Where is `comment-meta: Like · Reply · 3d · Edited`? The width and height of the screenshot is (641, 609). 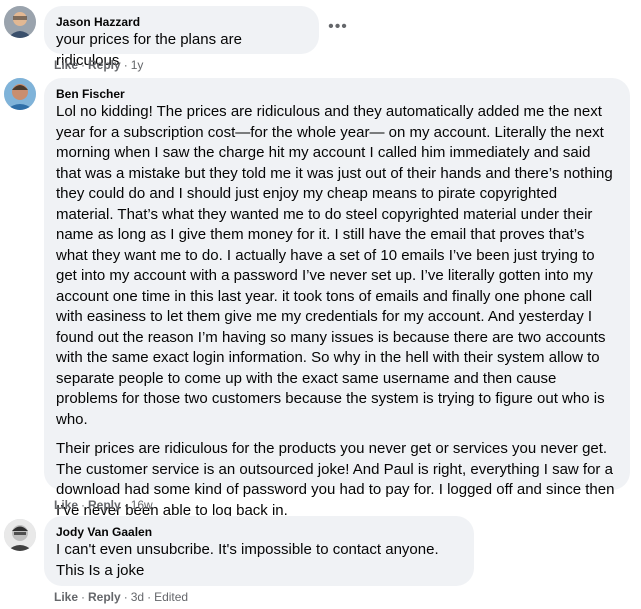
comment-meta: Like · Reply · 3d · Edited is located at coordinates (121, 597).